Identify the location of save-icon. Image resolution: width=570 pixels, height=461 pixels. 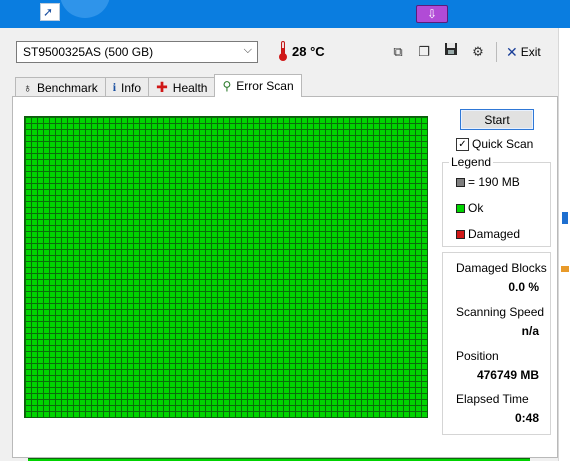
(451, 52).